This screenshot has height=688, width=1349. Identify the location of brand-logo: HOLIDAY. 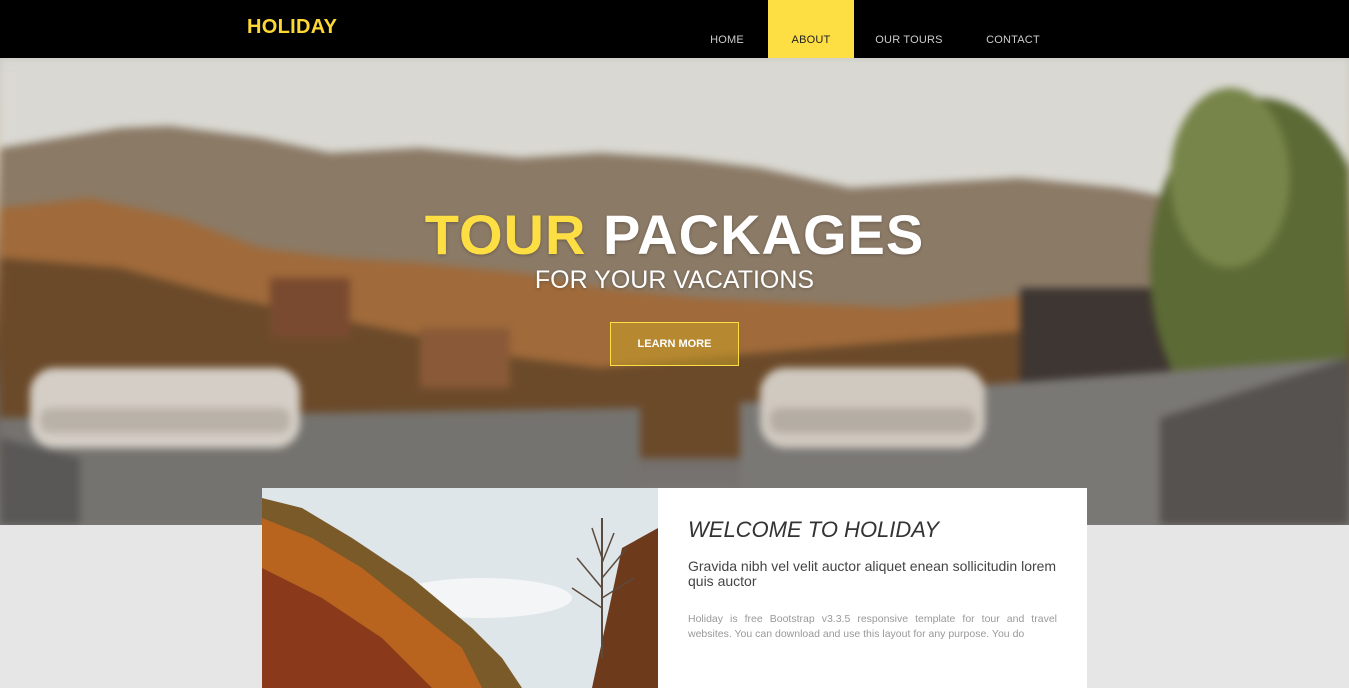
(292, 27).